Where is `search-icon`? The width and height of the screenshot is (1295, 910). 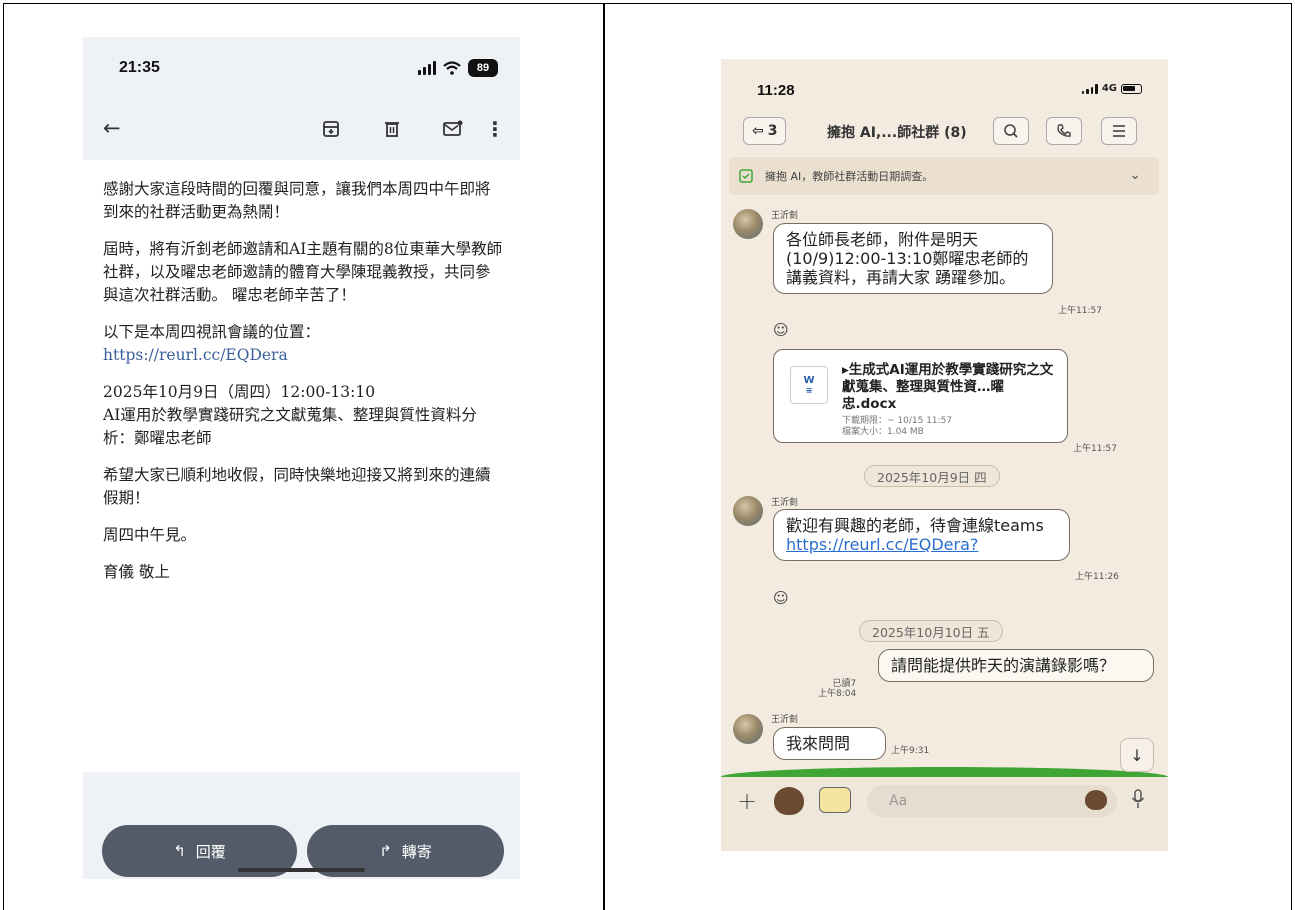
search-icon is located at coordinates (1011, 131).